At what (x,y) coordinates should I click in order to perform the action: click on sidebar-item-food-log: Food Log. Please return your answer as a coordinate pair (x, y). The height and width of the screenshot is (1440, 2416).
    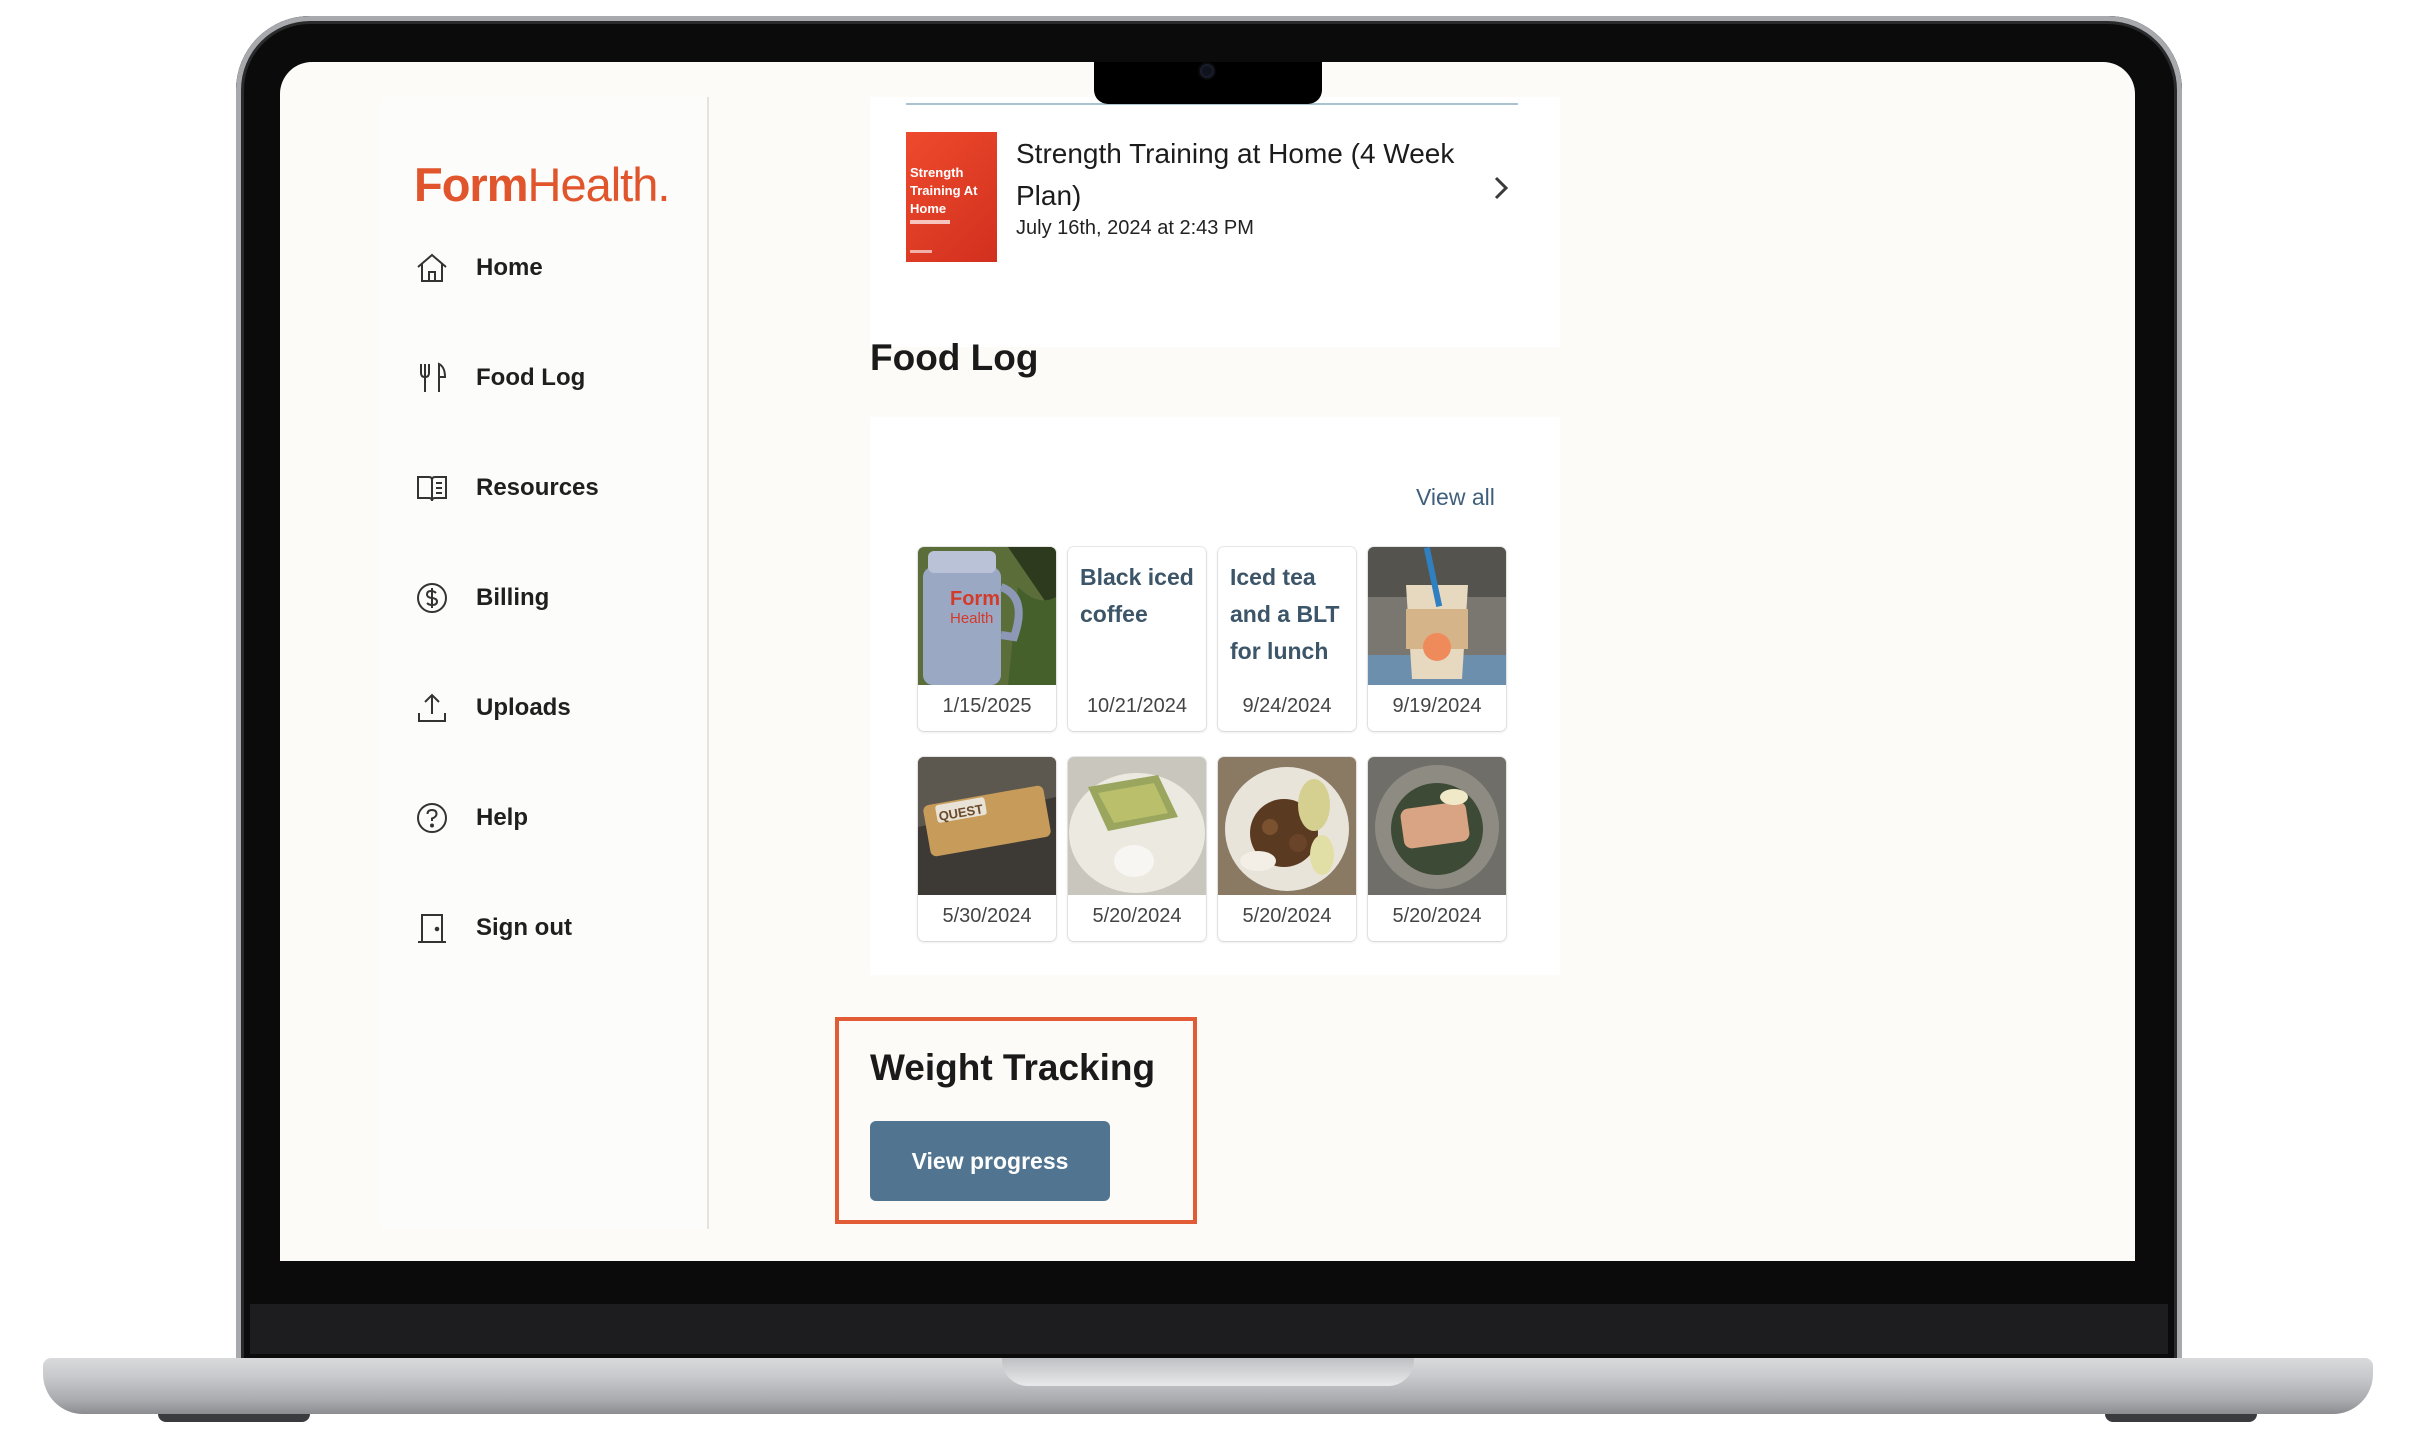
    Looking at the image, I should click on (499, 378).